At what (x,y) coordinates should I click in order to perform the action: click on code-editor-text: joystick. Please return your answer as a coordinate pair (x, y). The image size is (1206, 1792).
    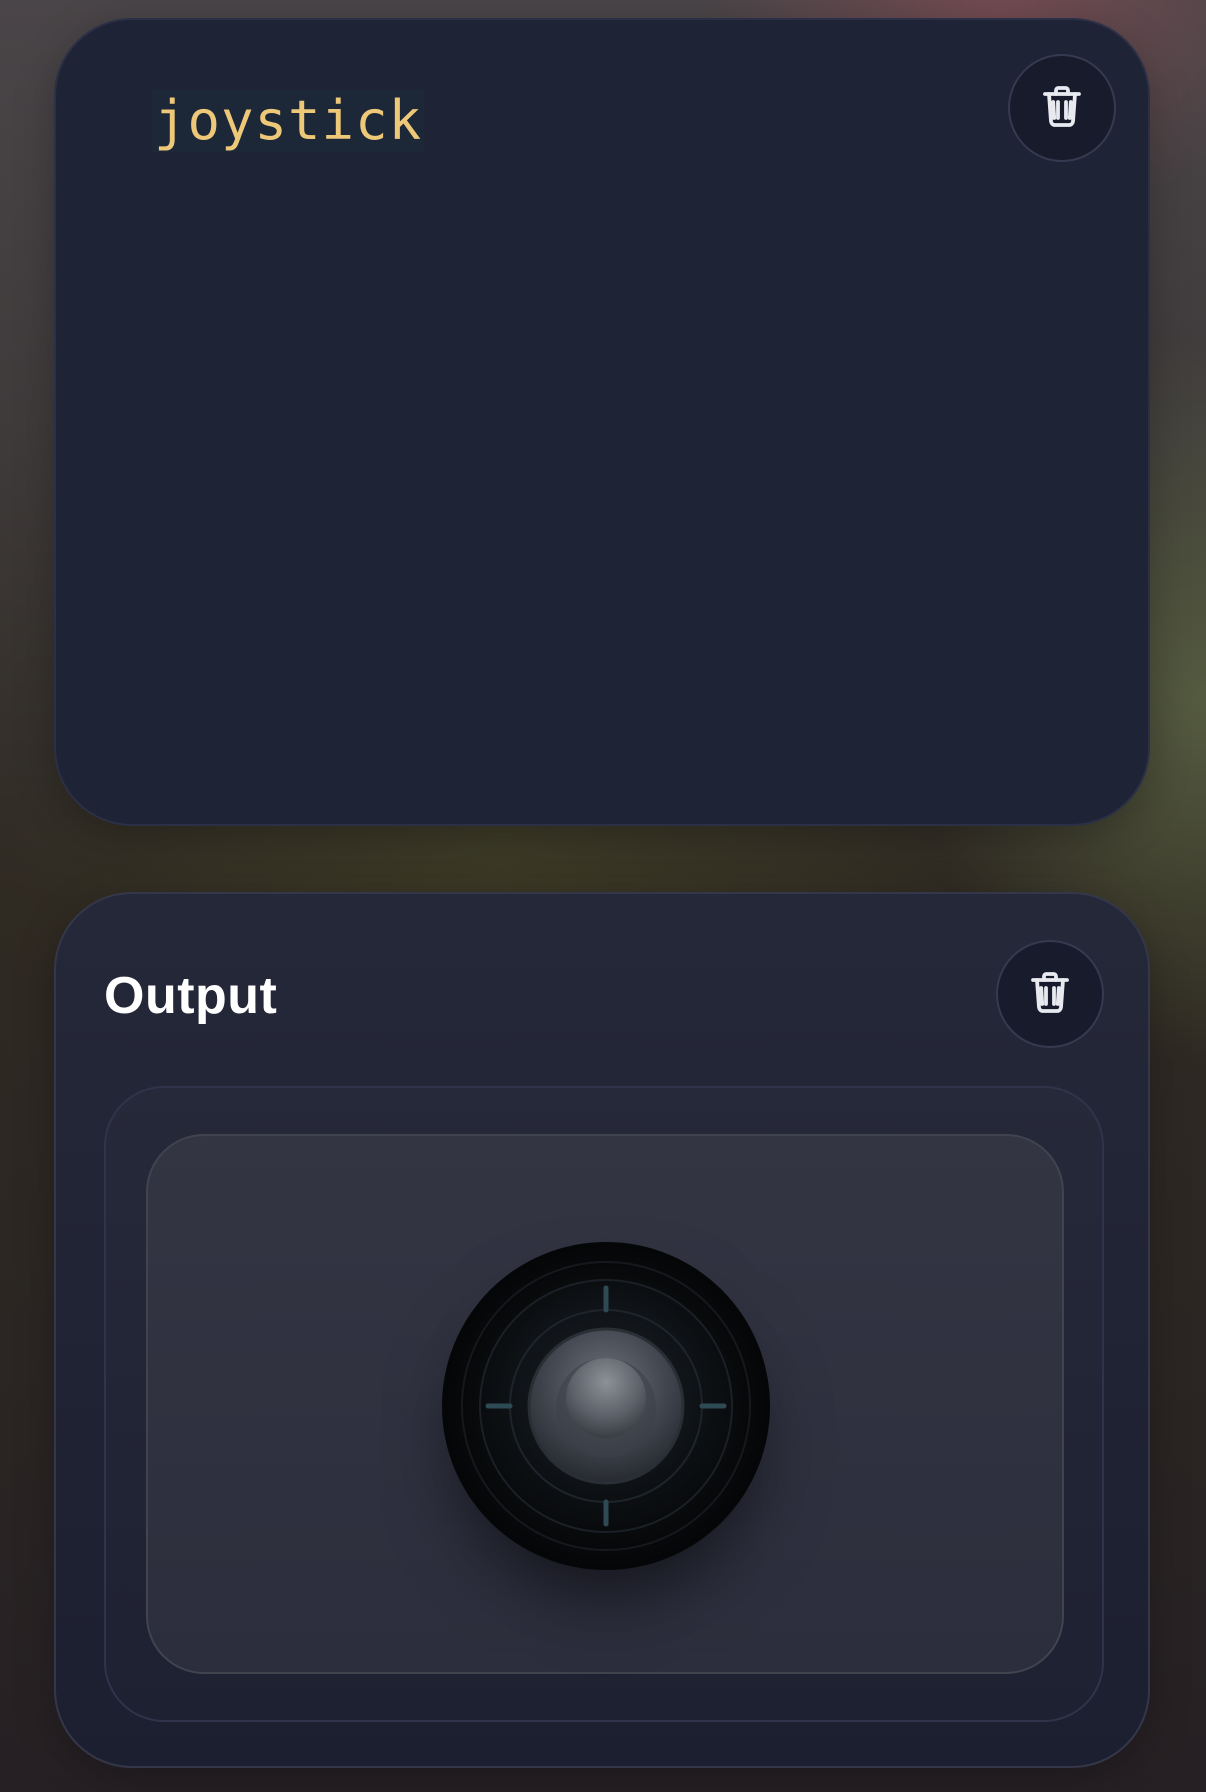
    Looking at the image, I should click on (288, 121).